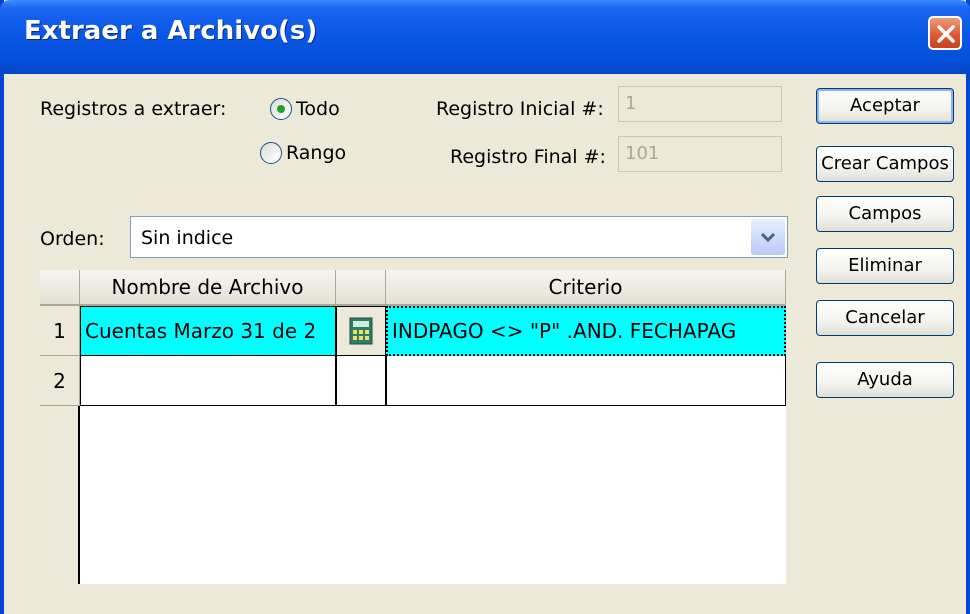 The height and width of the screenshot is (614, 970). I want to click on filename-cell: Cuentas Marzo 31 de 2, so click(208, 331).